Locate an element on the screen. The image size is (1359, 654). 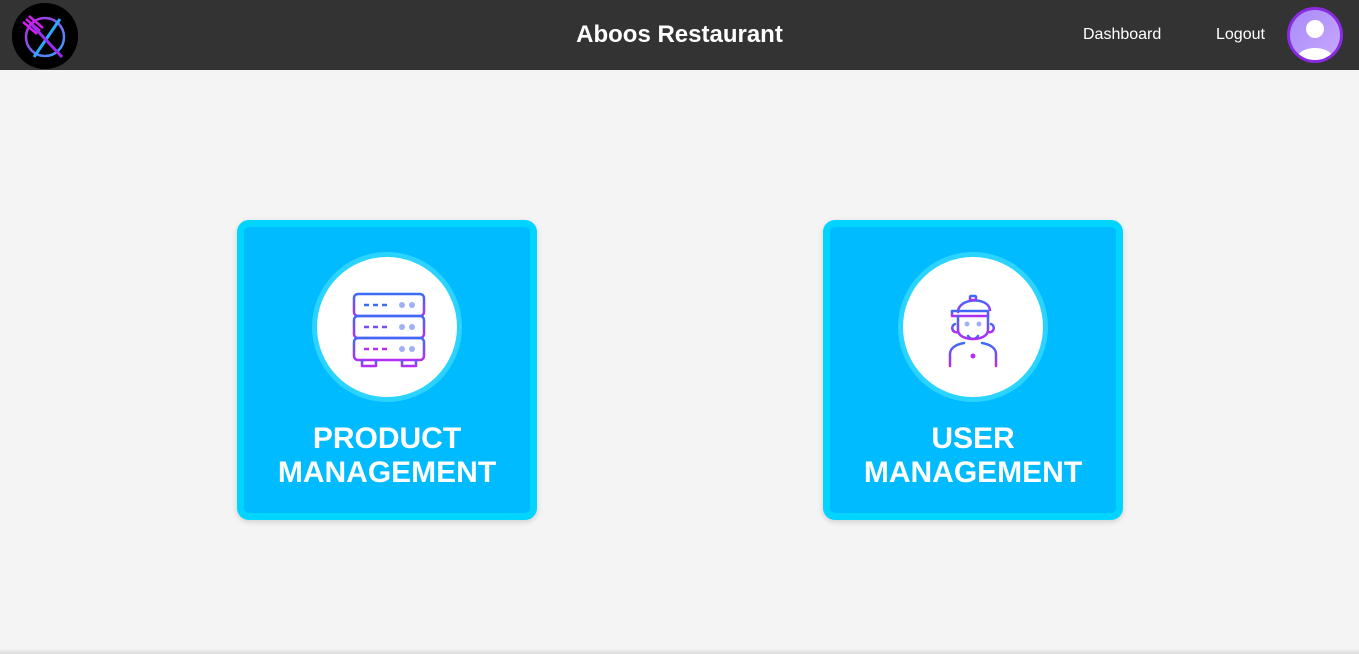
top-navbar: Aboos Restaurant Dashboard Logout is located at coordinates (679, 35).